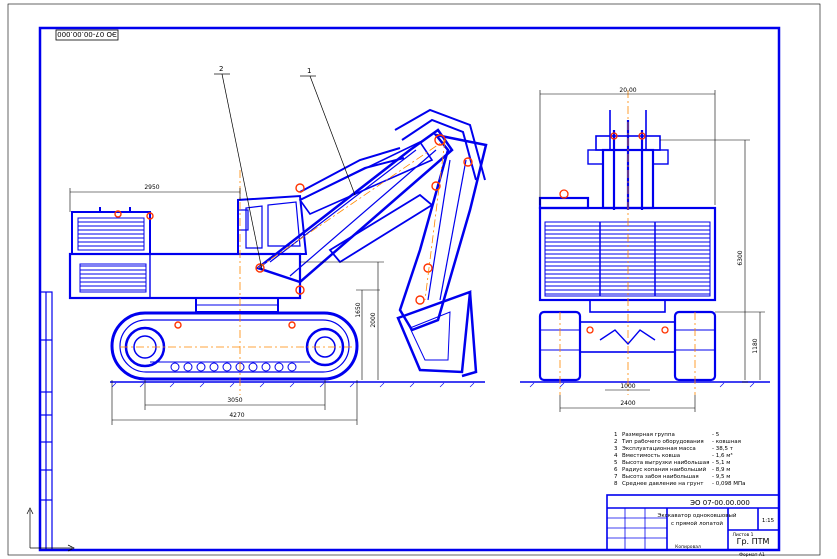 This screenshot has width=837, height=559. What do you see at coordinates (716, 435) in the screenshot?
I see `spec-val-1: - 5` at bounding box center [716, 435].